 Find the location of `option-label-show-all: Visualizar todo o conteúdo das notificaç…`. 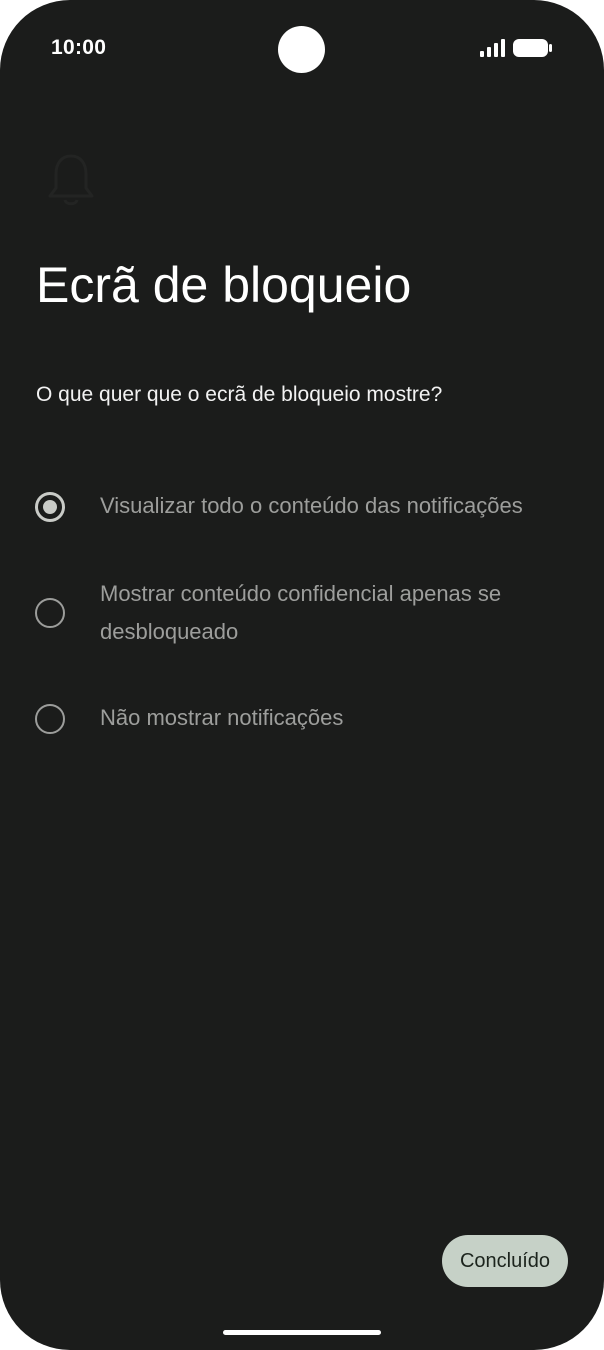

option-label-show-all: Visualizar todo o conteúdo das notificaç… is located at coordinates (335, 506).